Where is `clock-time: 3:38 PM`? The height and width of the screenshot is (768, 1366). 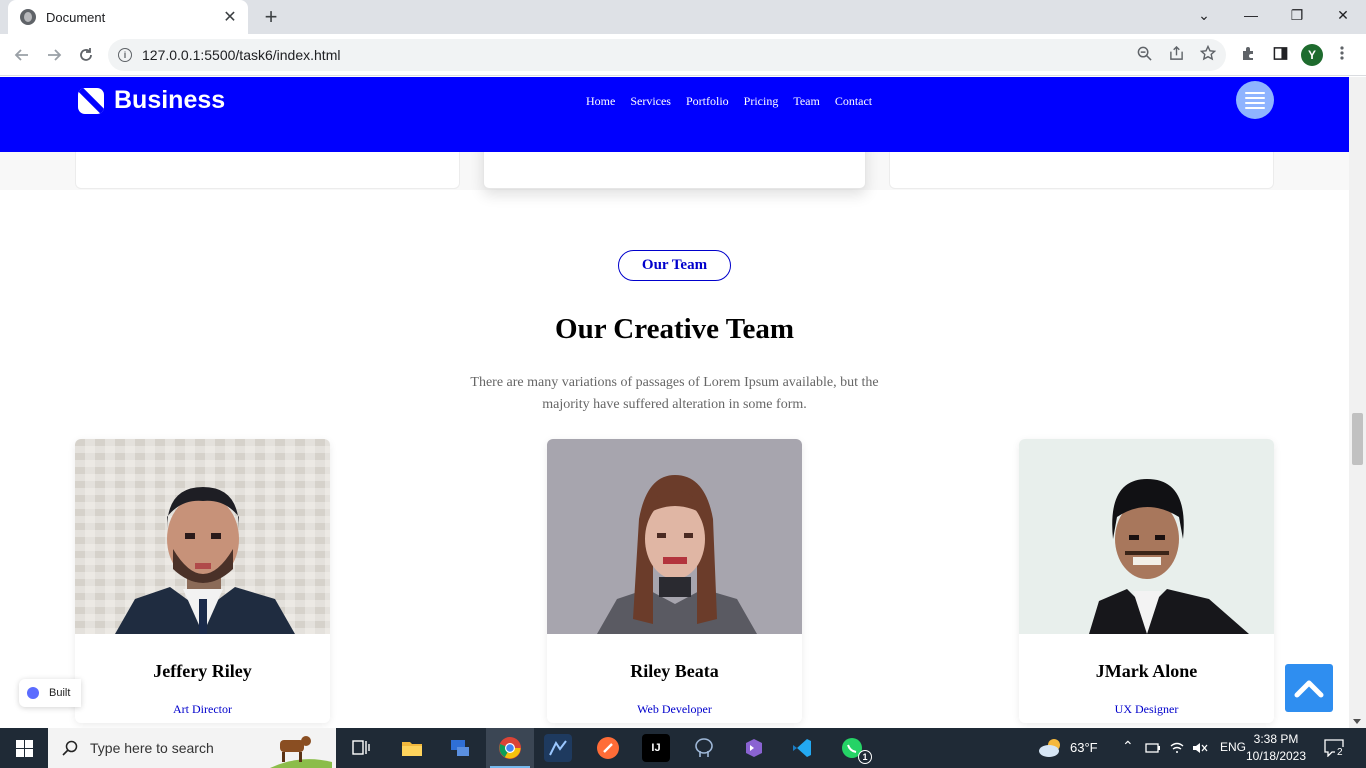 clock-time: 3:38 PM is located at coordinates (1276, 739).